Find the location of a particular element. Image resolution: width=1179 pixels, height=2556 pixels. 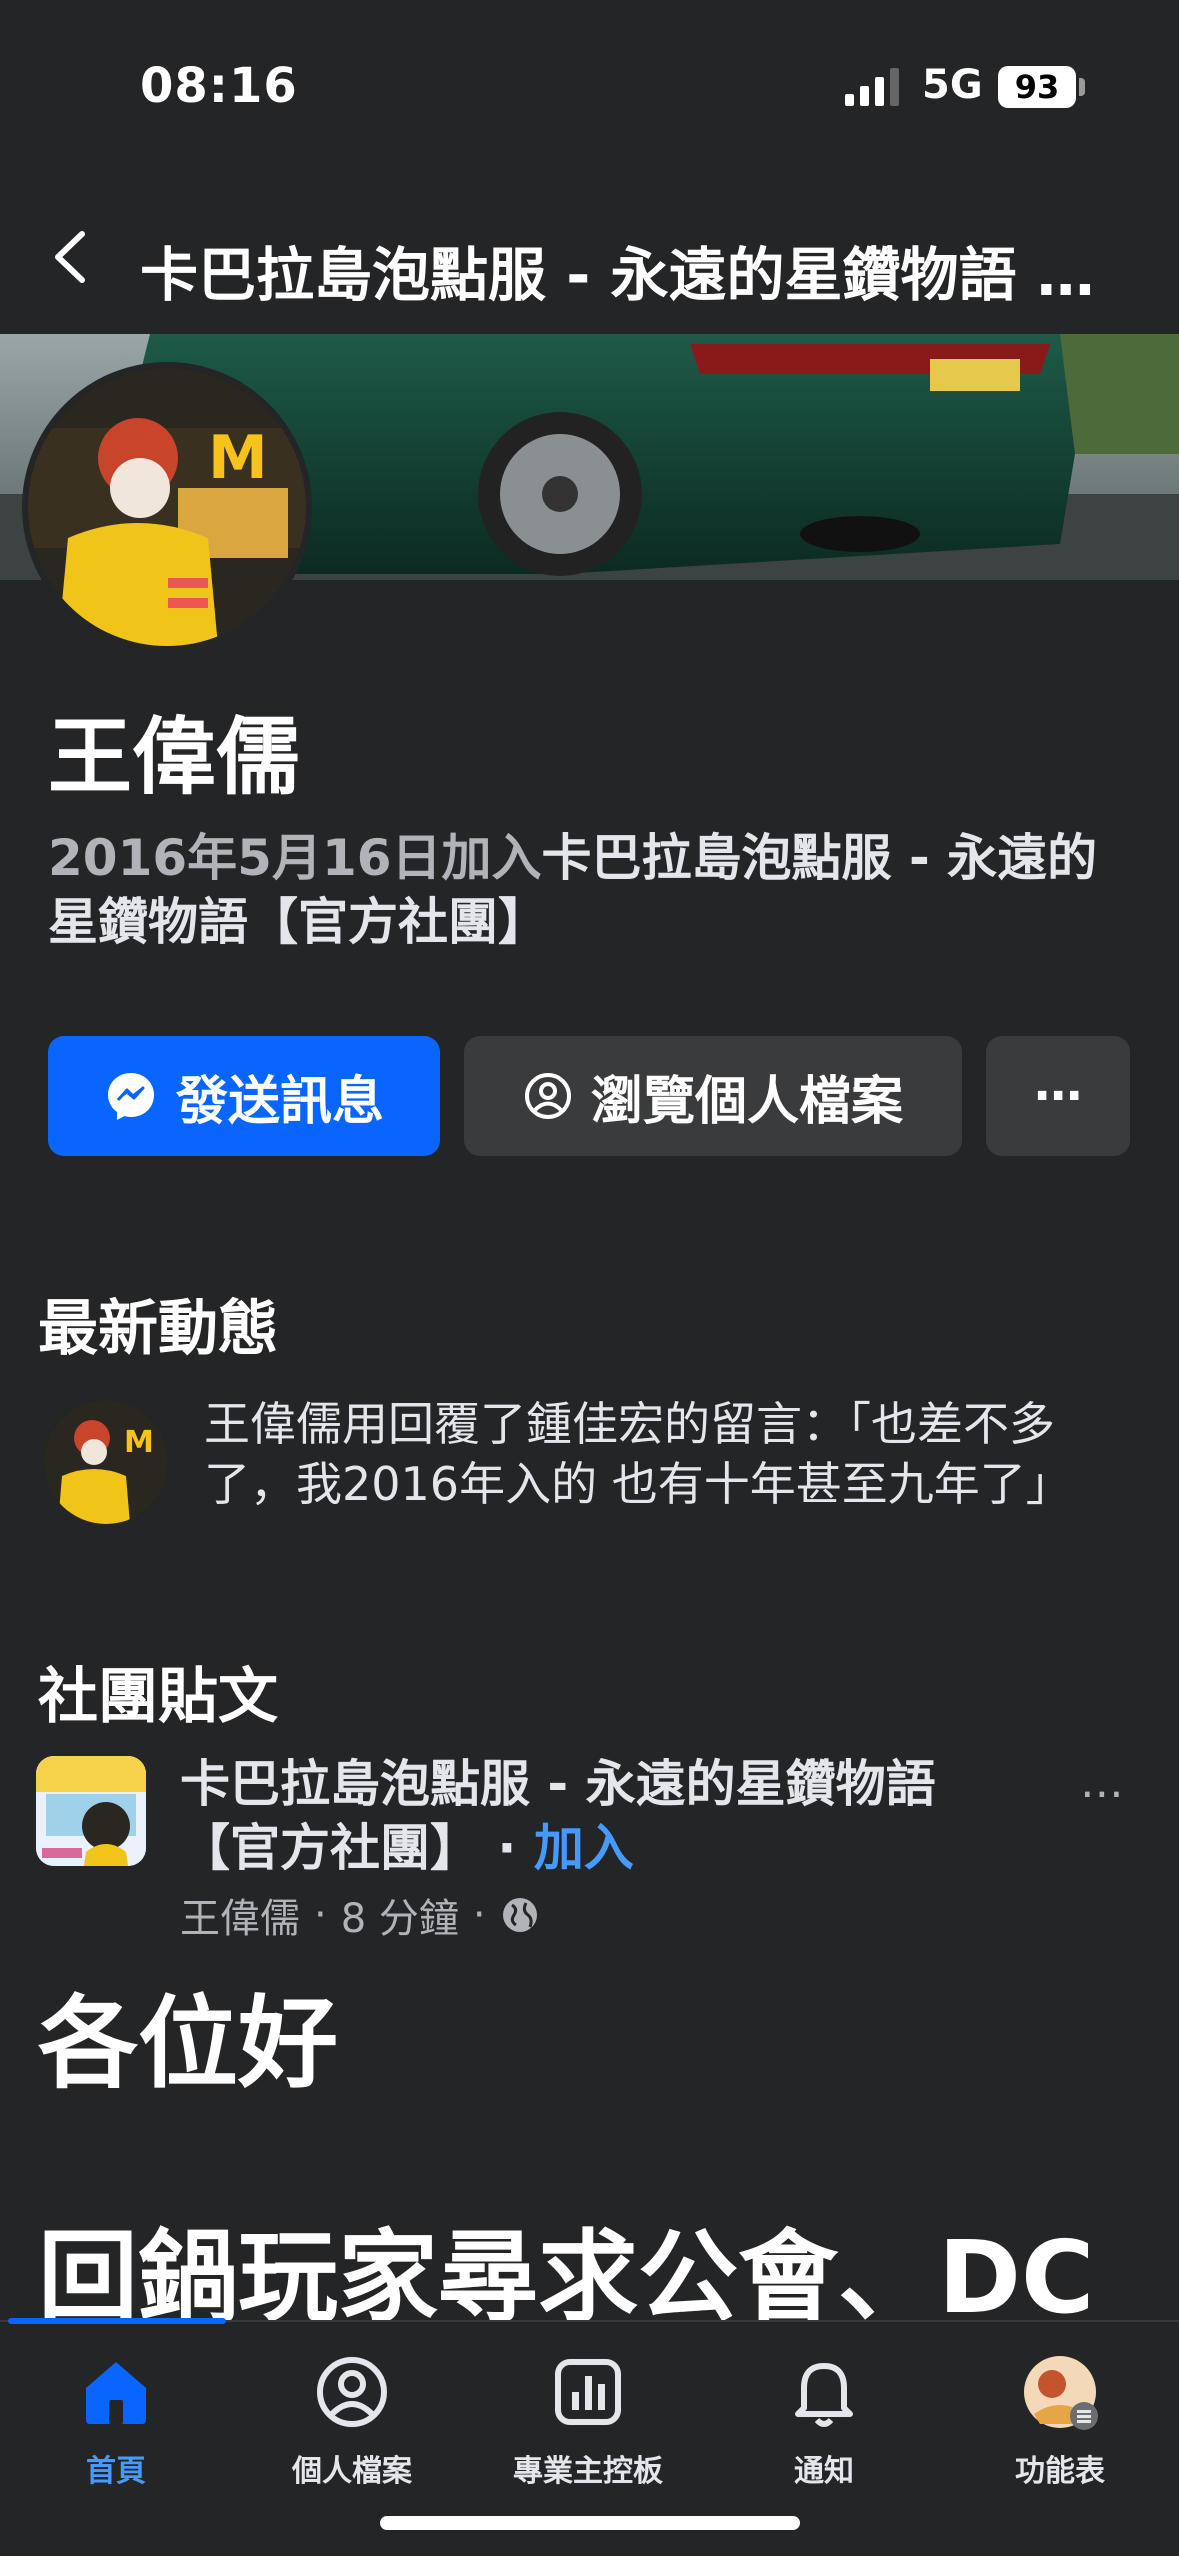

more-options-label: ⋯ is located at coordinates (1058, 1096).